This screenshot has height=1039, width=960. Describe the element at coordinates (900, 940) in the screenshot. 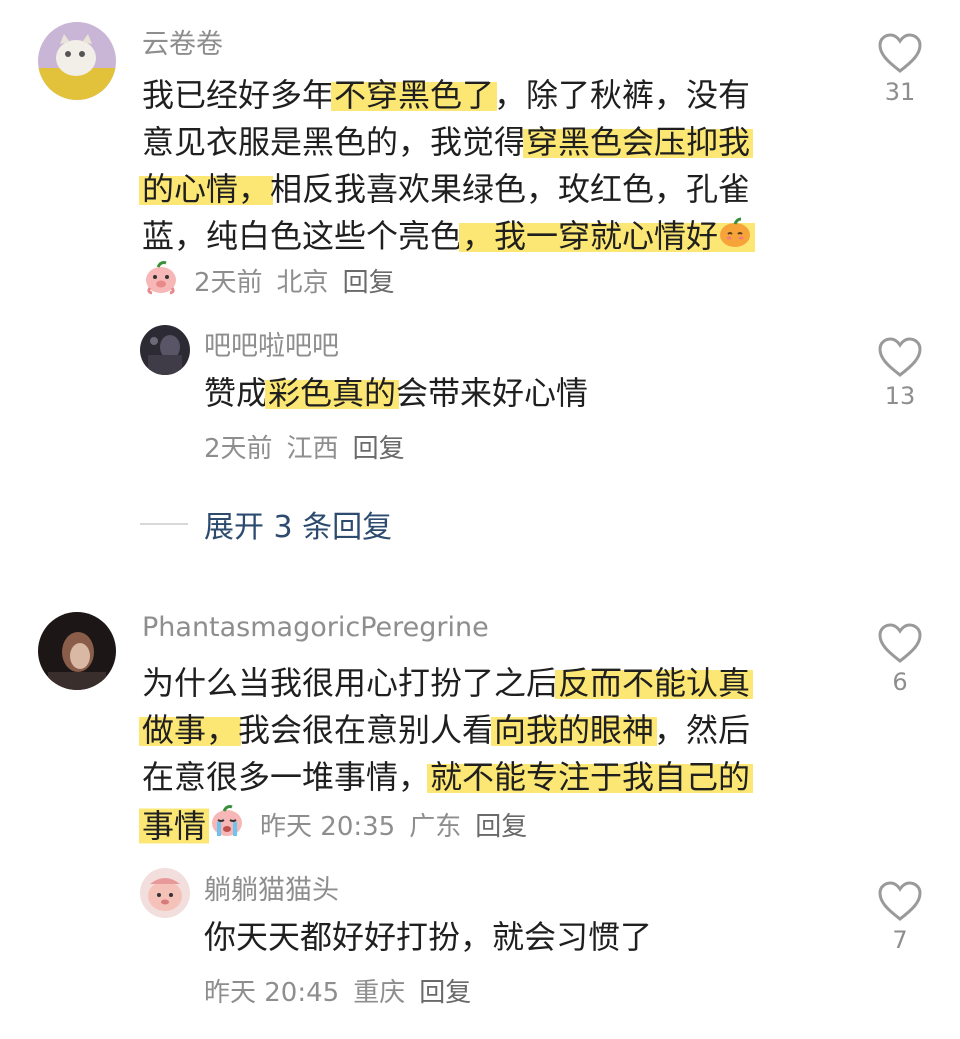

I see `like-count: 7` at that location.